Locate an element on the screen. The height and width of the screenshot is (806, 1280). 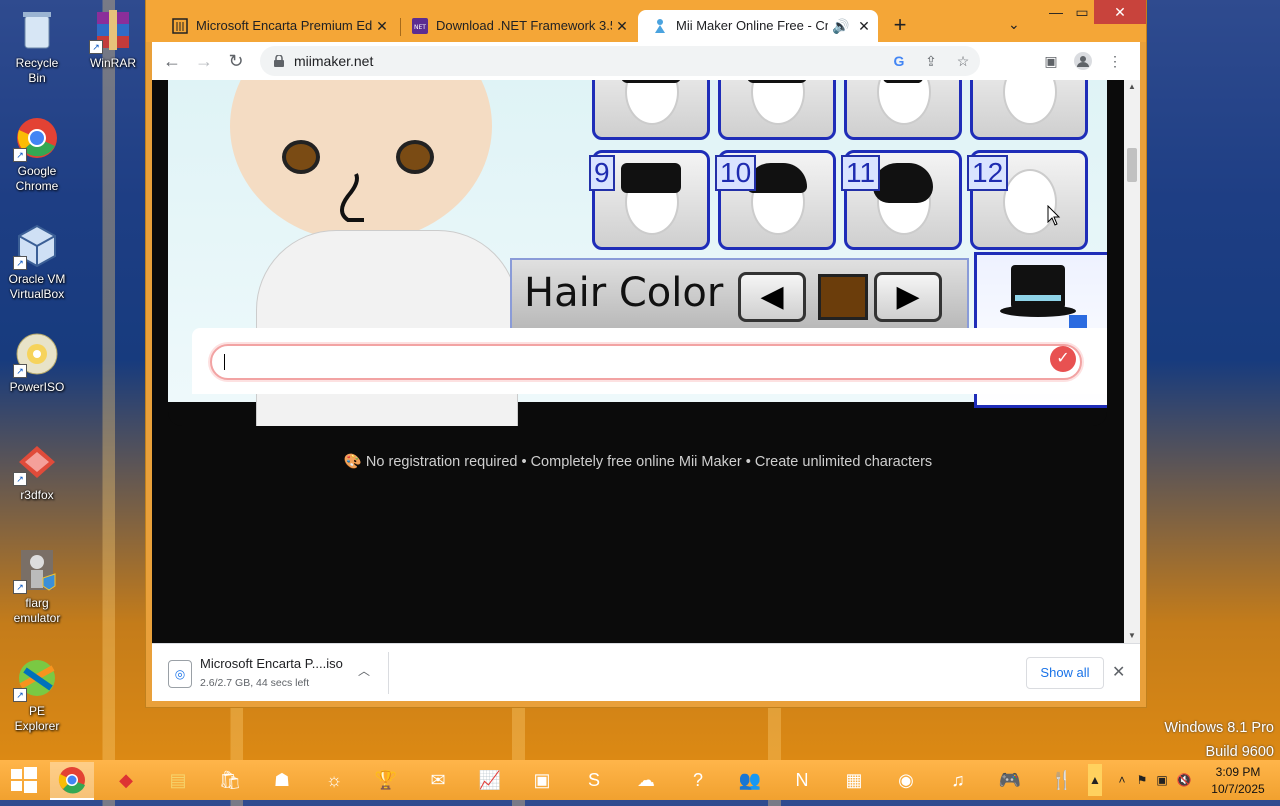
side-panel-icon: ▣ is located at coordinates (1051, 61).